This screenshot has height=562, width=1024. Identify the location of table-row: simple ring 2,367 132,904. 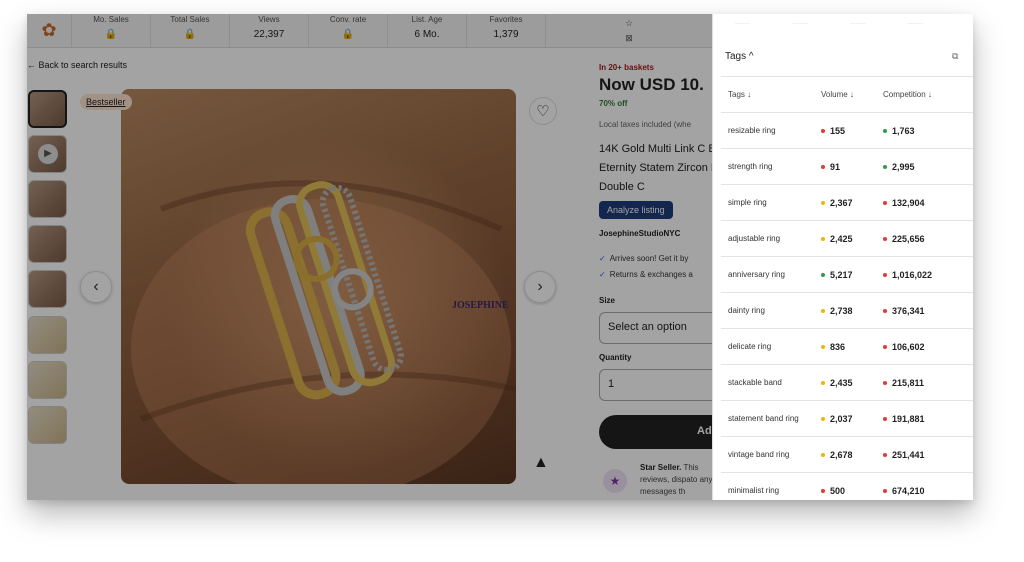
(847, 202).